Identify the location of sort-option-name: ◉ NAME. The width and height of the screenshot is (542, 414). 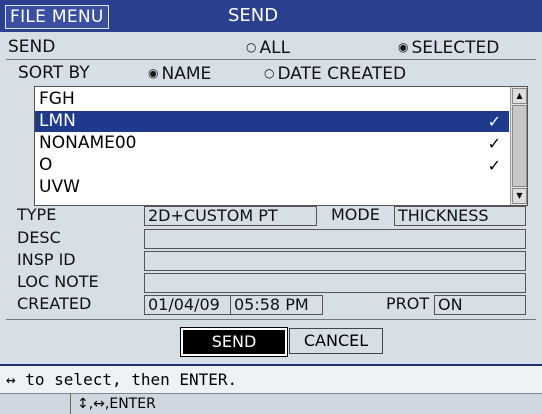
(179, 73).